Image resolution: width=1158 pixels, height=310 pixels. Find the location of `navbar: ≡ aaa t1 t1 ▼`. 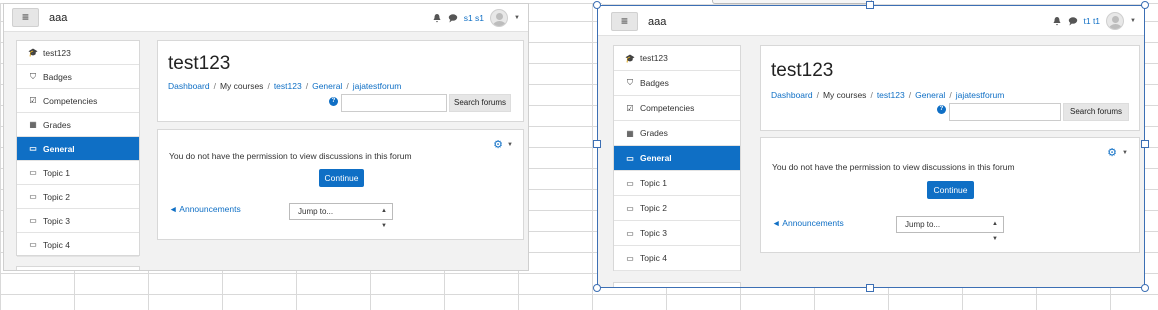

navbar: ≡ aaa t1 t1 ▼ is located at coordinates (871, 21).